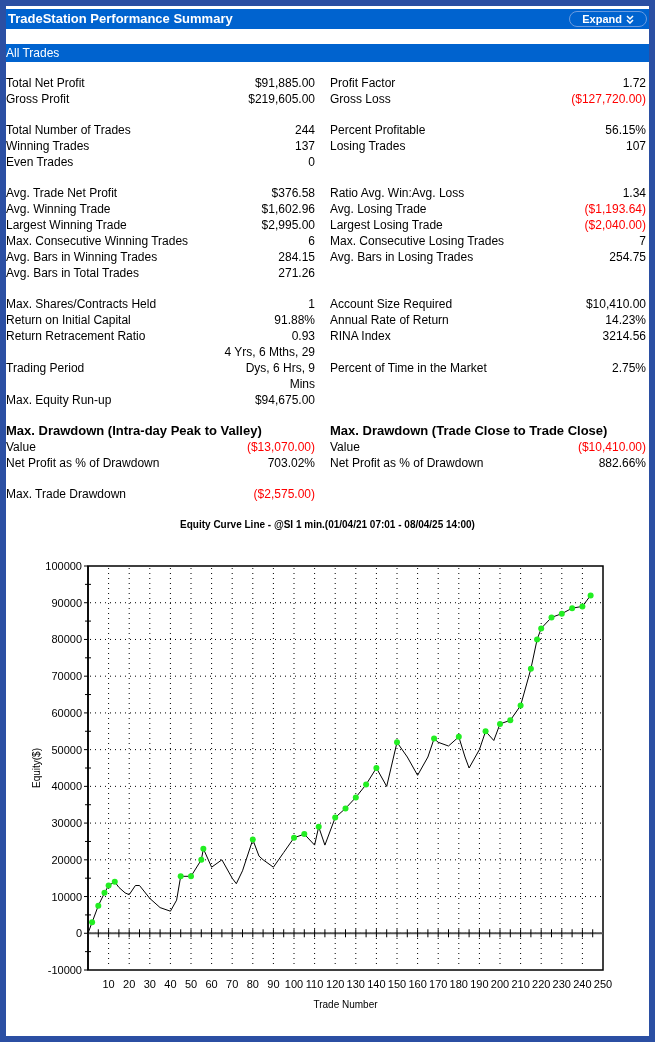 This screenshot has width=655, height=1042. What do you see at coordinates (211, 984) in the screenshot?
I see `x-tick-label: 60` at bounding box center [211, 984].